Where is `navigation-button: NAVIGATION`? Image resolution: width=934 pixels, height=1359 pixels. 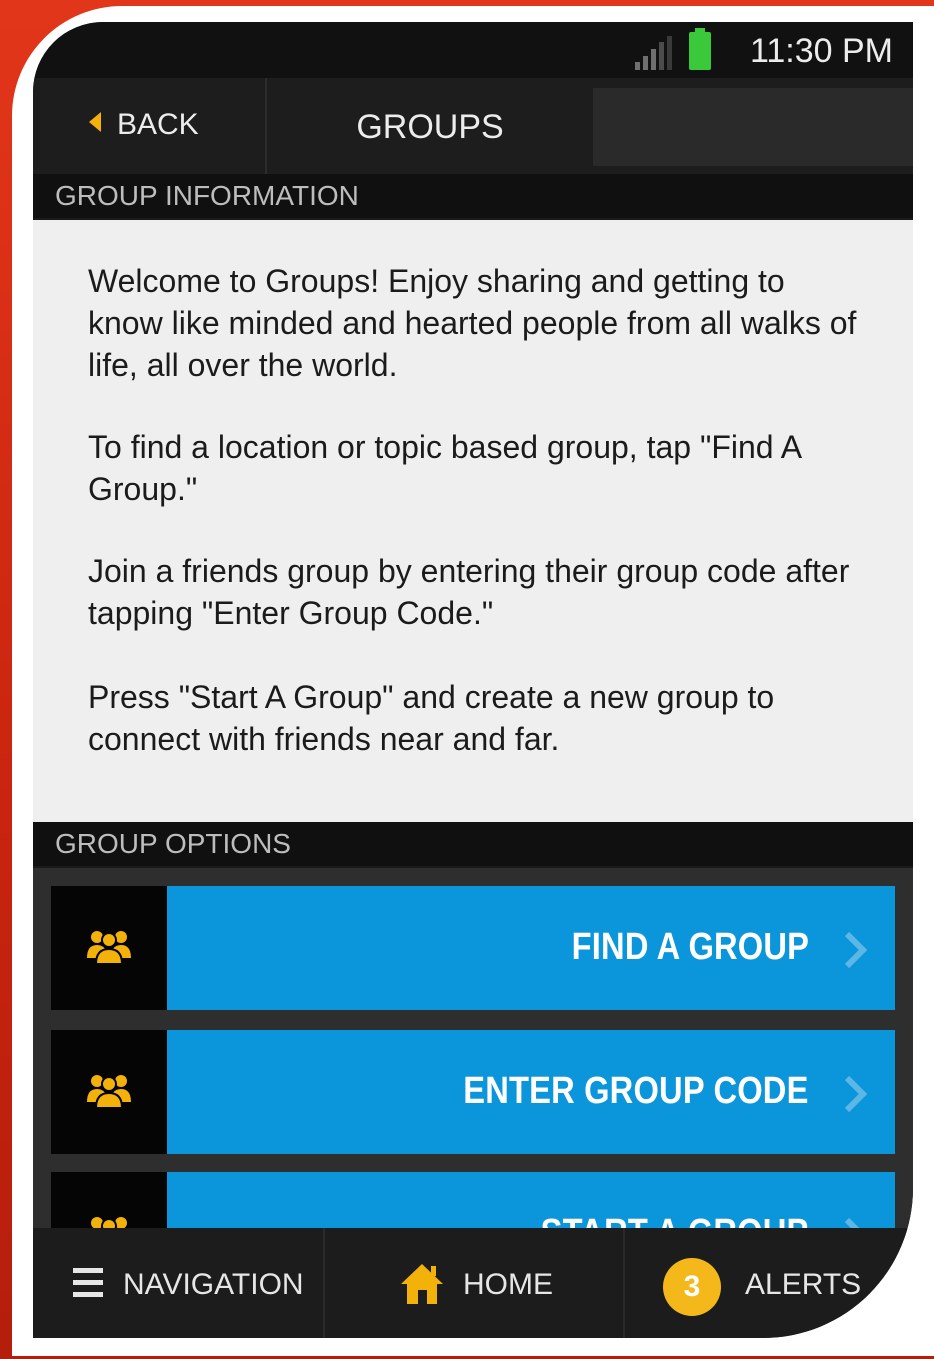
navigation-button: NAVIGATION is located at coordinates (179, 1283).